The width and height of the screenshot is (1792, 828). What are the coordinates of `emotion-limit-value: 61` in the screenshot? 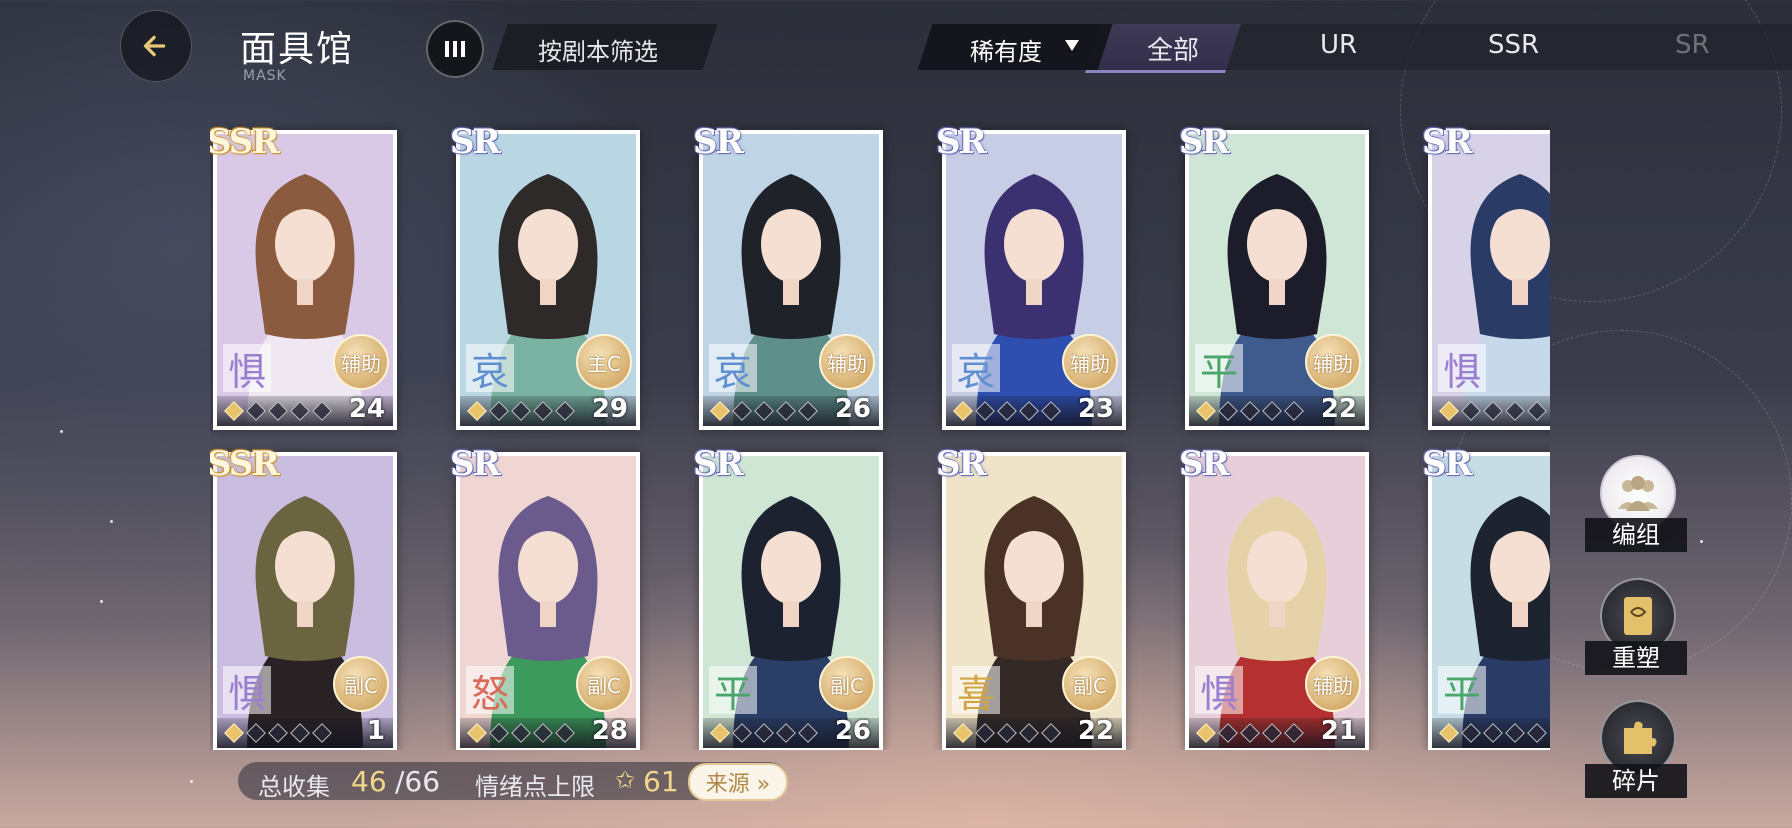 It's located at (661, 781).